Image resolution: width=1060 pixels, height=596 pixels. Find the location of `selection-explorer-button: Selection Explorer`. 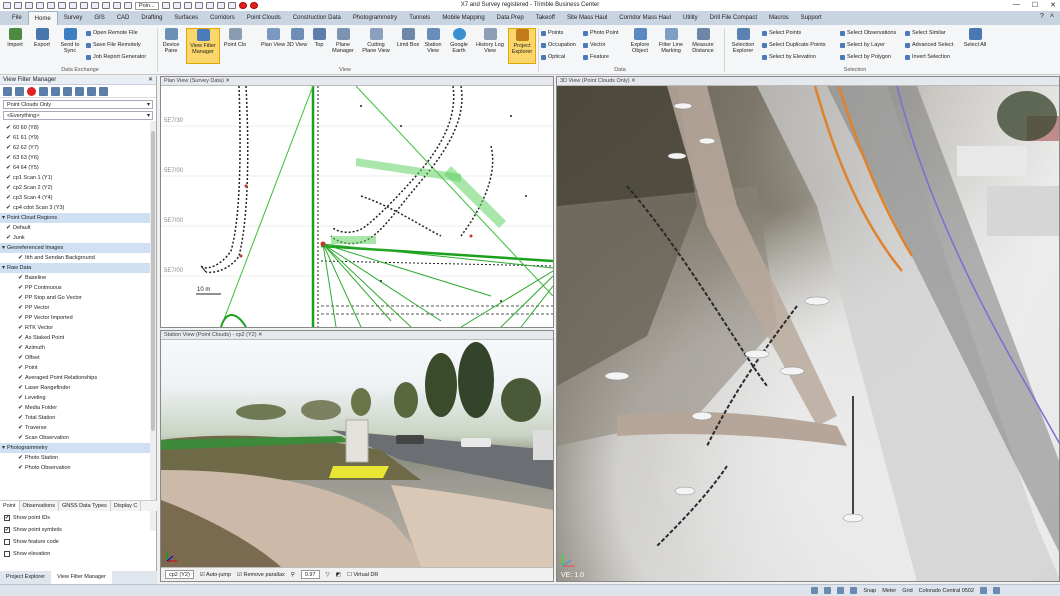

selection-explorer-button: Selection Explorer is located at coordinates (743, 46).